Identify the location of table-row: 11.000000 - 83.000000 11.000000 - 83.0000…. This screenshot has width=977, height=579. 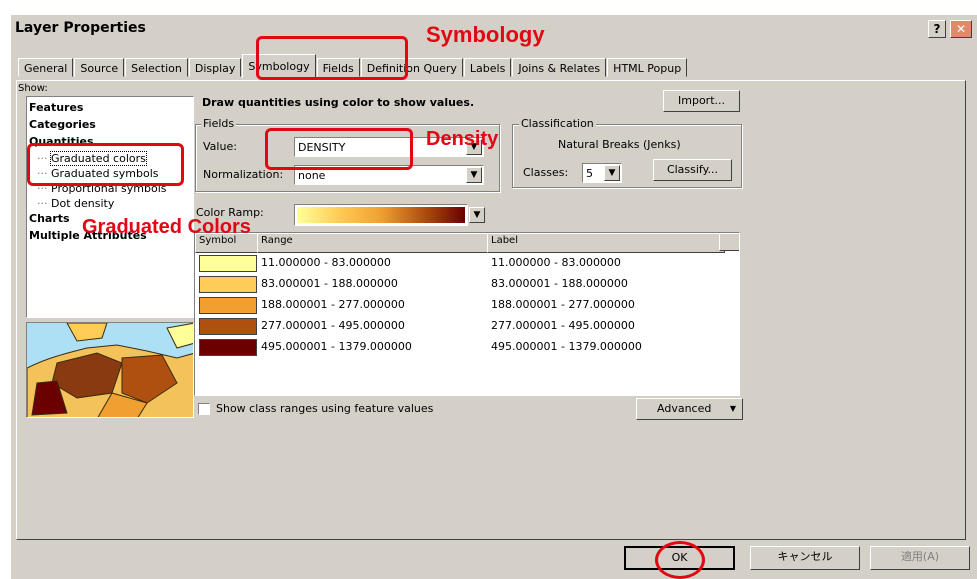
(467, 263).